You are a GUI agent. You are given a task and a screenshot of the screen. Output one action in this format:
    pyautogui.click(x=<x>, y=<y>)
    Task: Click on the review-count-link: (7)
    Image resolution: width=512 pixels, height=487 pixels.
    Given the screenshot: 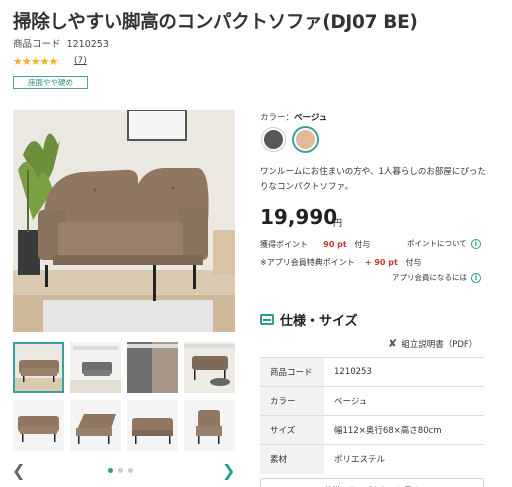 What is the action you would take?
    pyautogui.click(x=80, y=61)
    